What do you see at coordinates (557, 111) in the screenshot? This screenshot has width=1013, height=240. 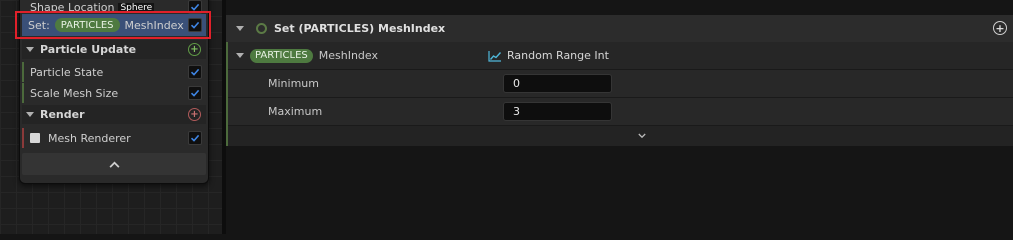 I see `maximum-input: 3` at bounding box center [557, 111].